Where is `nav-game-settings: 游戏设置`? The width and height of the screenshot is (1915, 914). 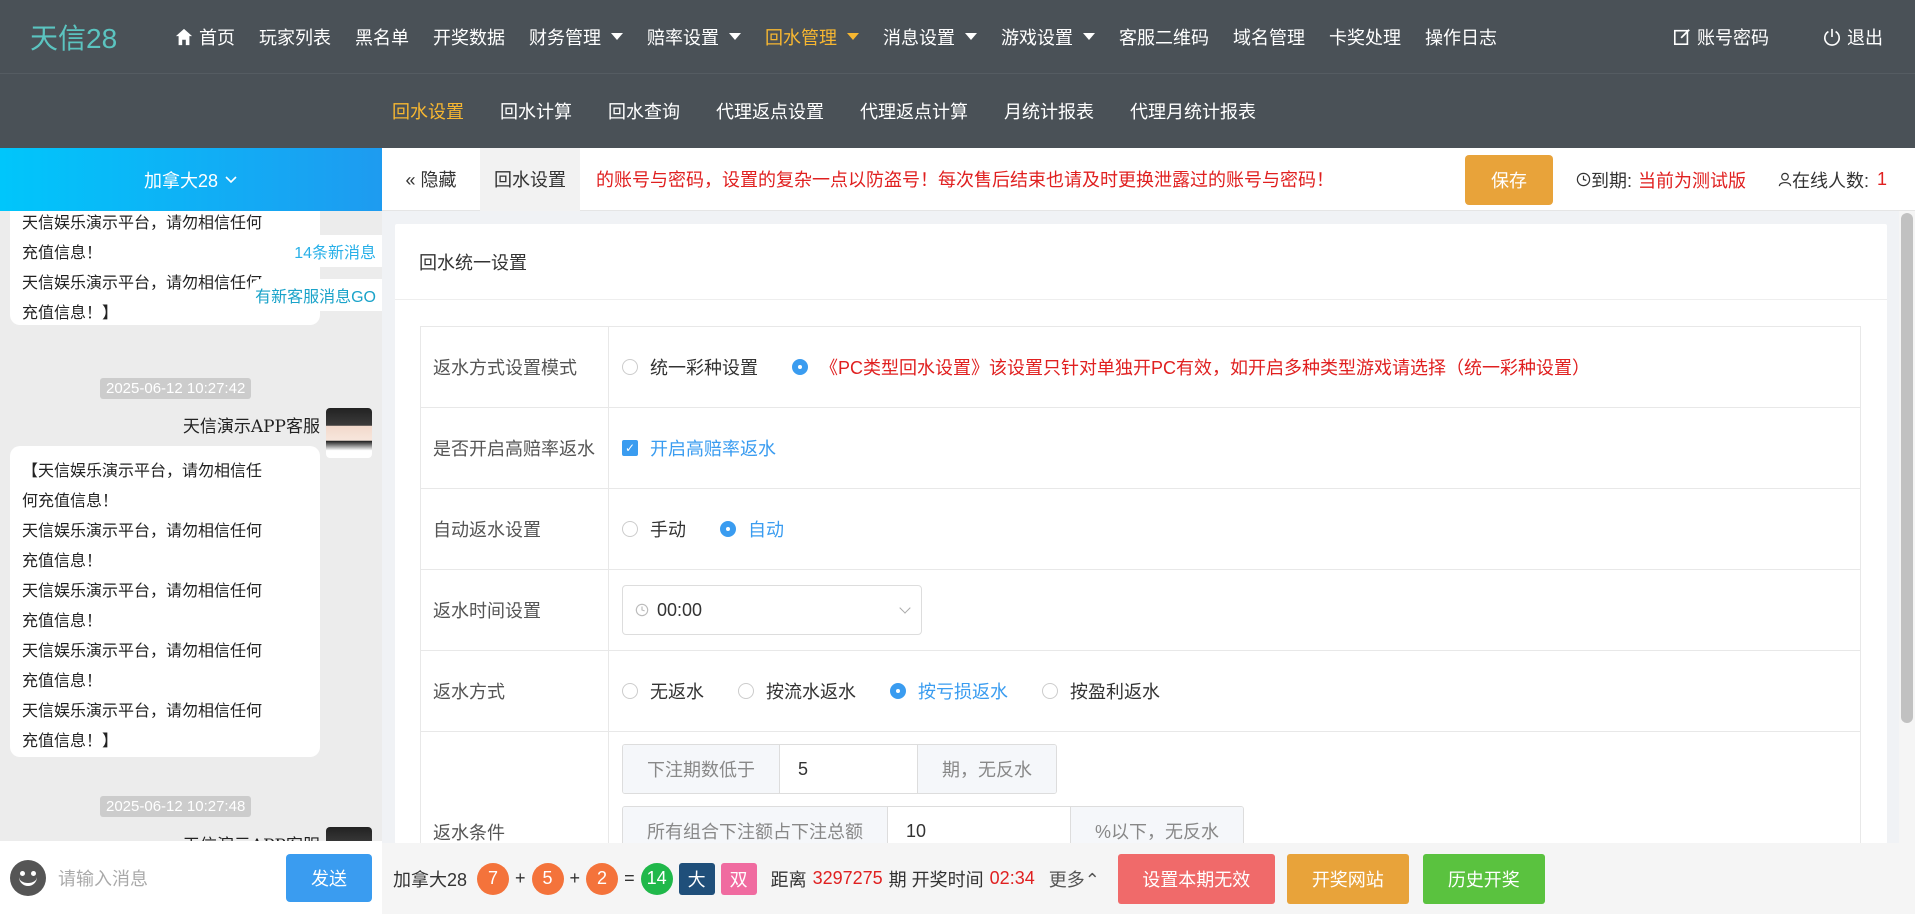 nav-game-settings: 游戏设置 is located at coordinates (1048, 36).